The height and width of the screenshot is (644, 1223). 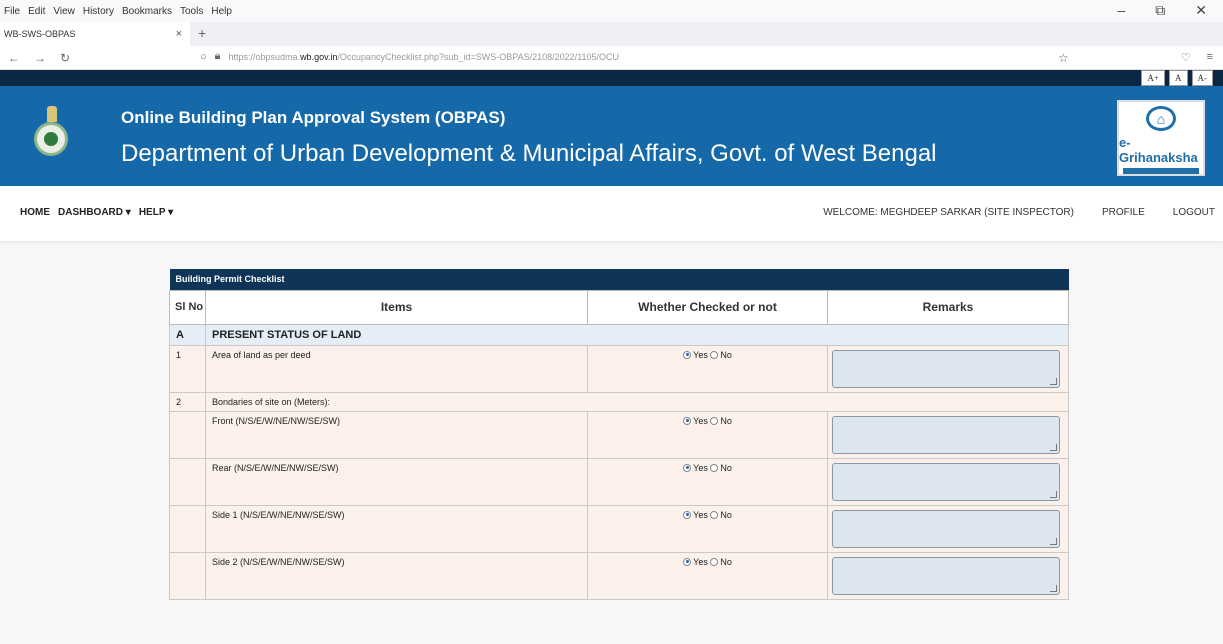 I want to click on table-row: 2 Bondaries of site on (Meters):, so click(x=619, y=401).